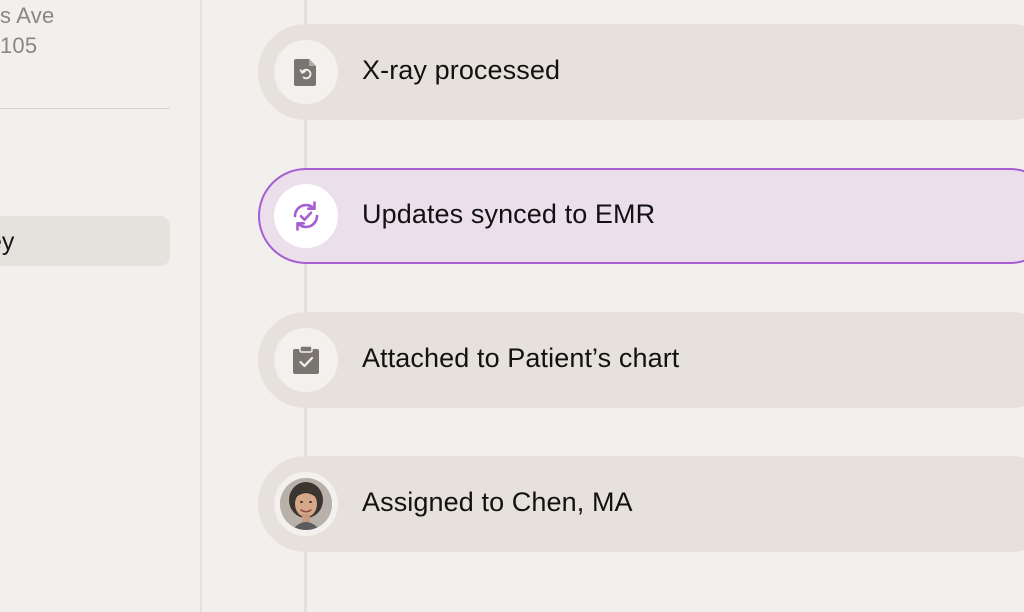 The image size is (1024, 612). I want to click on timeline-event-xray-processed: X-ray processed, so click(641, 72).